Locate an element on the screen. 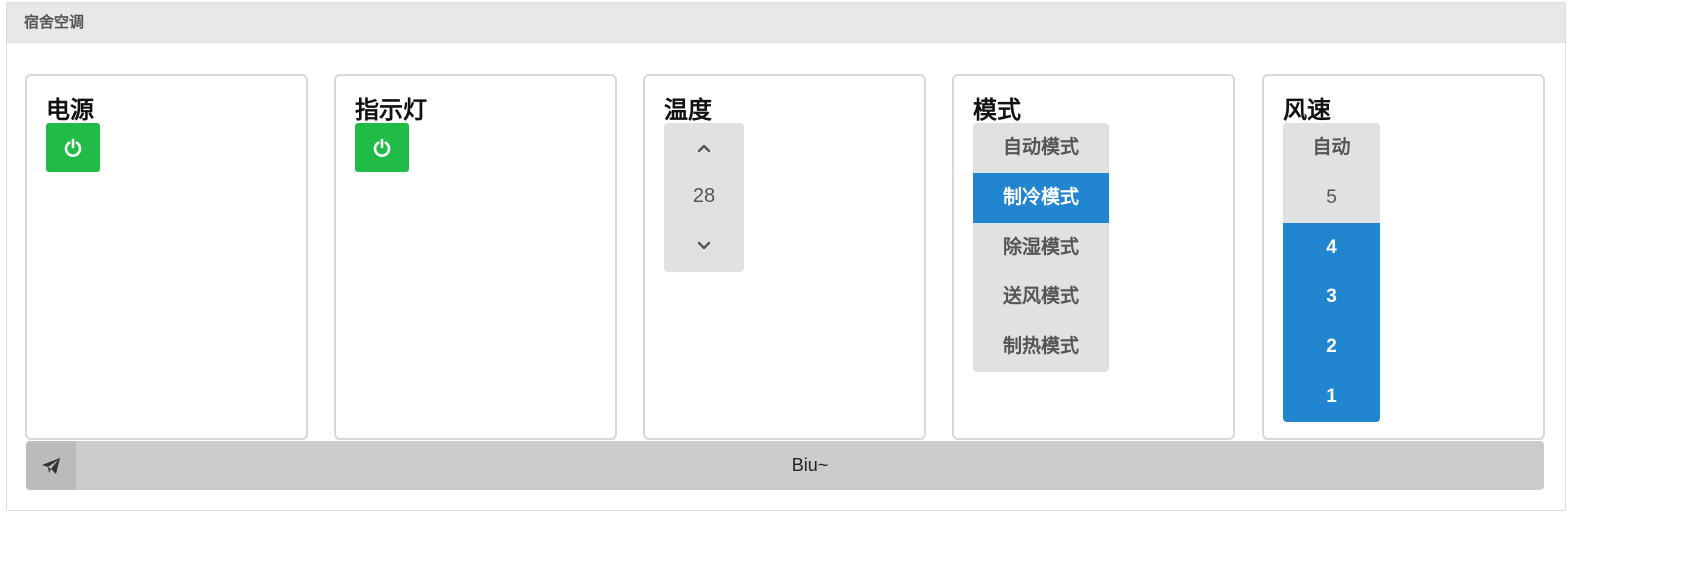 The image size is (1700, 563). temperature-title: 温度 is located at coordinates (688, 110).